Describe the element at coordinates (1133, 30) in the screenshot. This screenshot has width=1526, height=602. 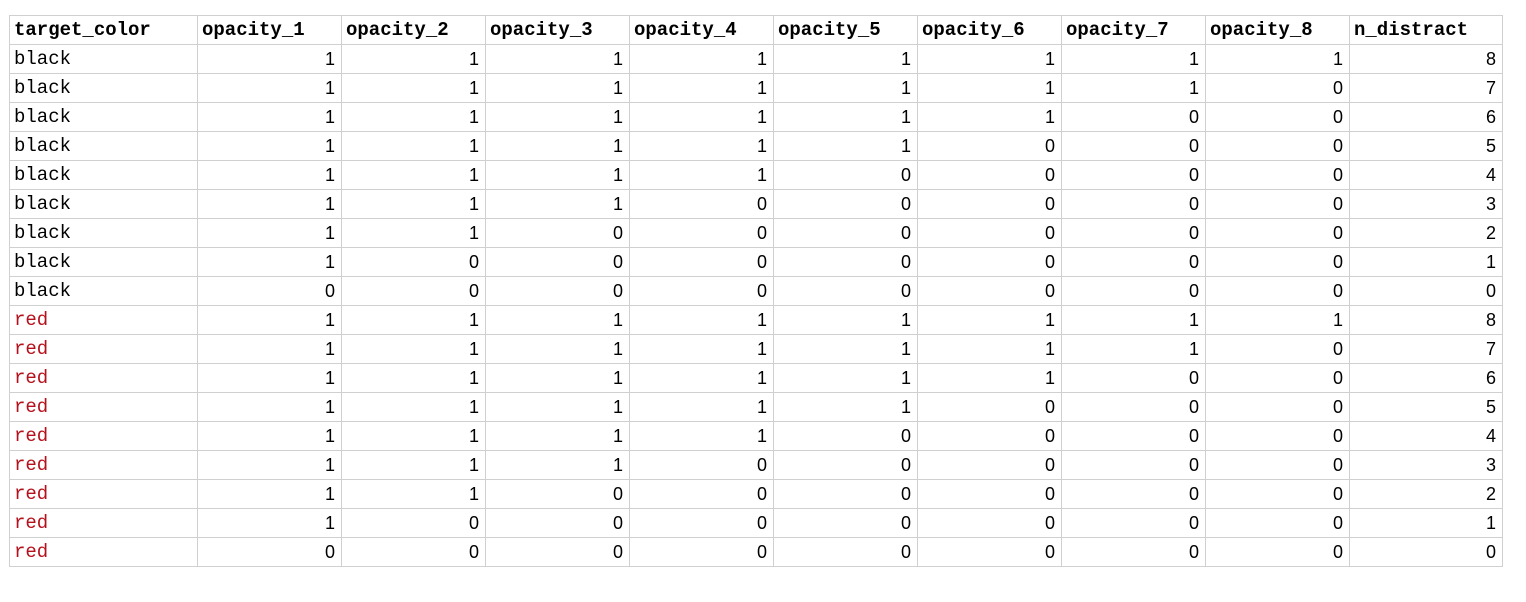
I see `column-header-opacity-7: opacity_7` at that location.